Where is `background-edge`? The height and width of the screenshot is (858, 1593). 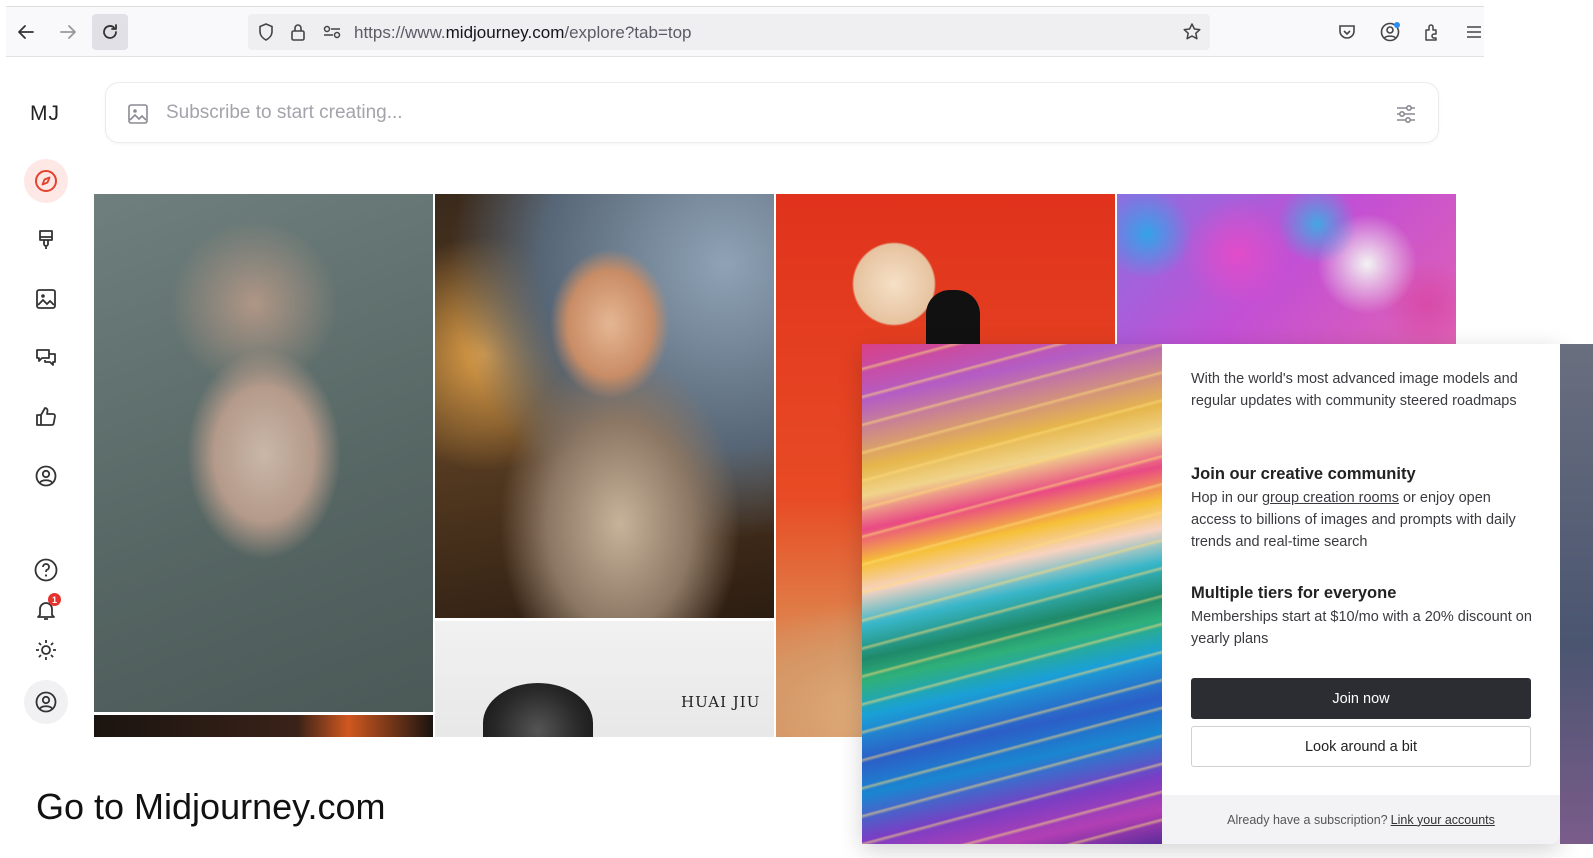
background-edge is located at coordinates (1576, 594).